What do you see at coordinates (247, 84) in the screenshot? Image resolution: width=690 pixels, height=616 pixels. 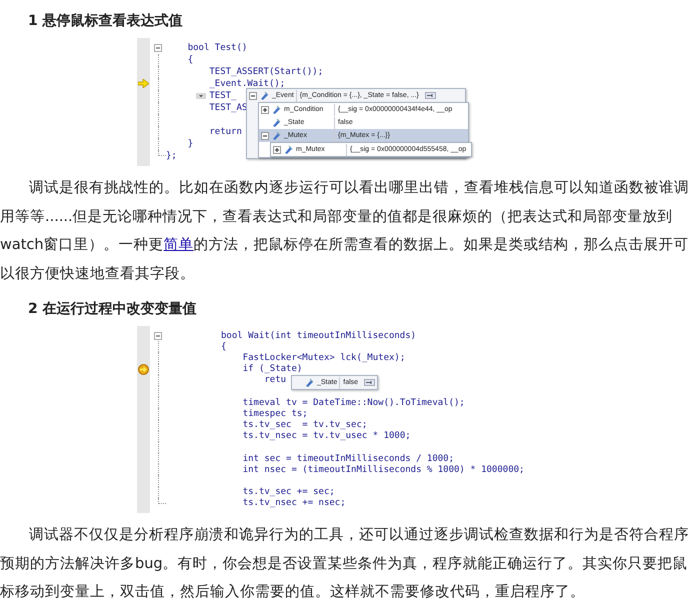 I see `code-line: _Event.Wait();` at bounding box center [247, 84].